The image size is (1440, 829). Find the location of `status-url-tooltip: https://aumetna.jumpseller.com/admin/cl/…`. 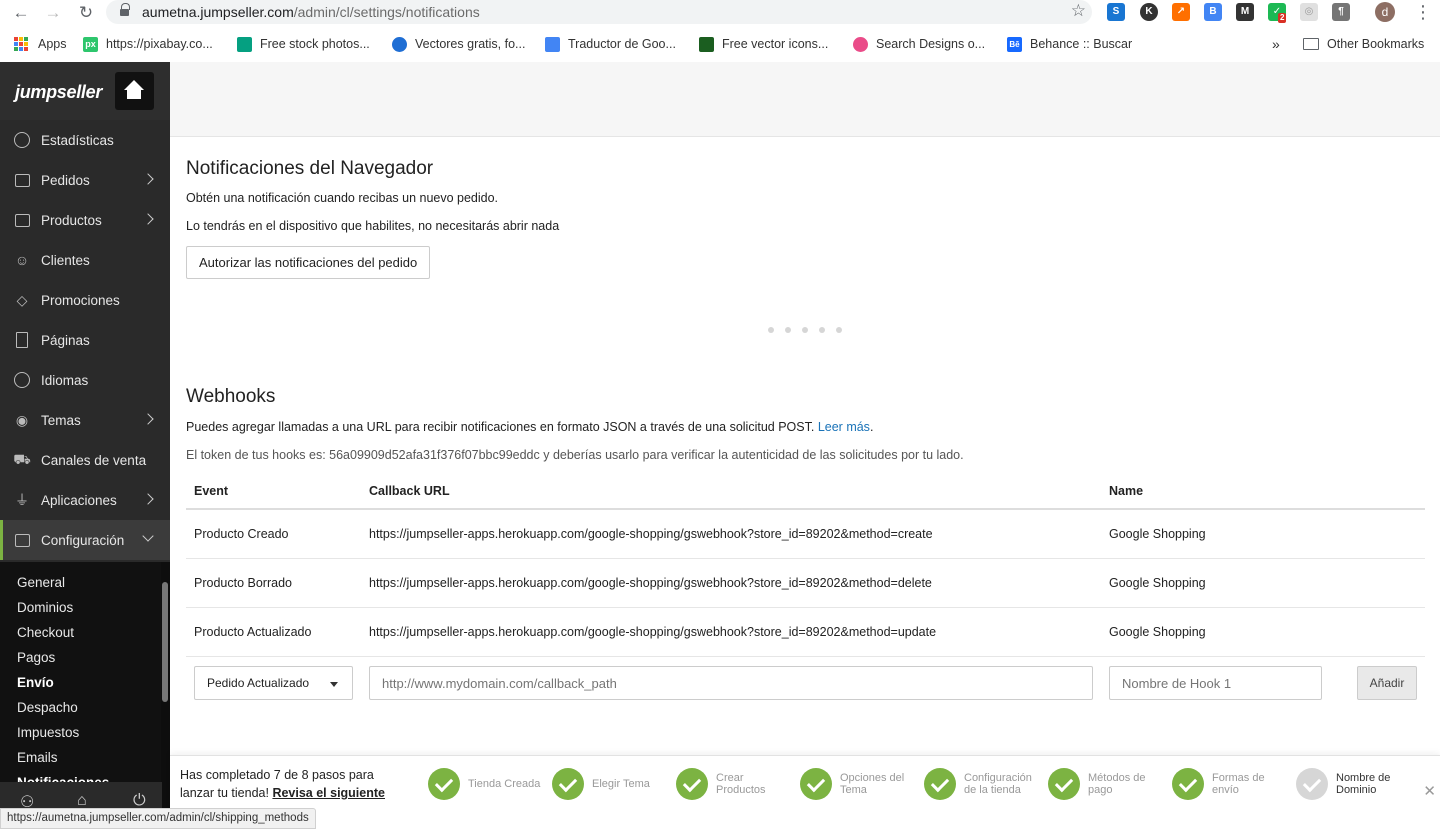

status-url-tooltip: https://aumetna.jumpseller.com/admin/cl/… is located at coordinates (158, 818).